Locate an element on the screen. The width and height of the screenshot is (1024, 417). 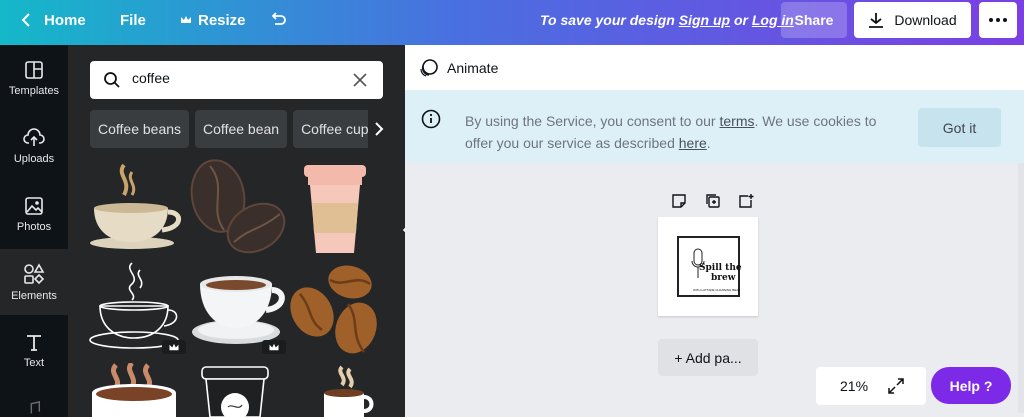
sidebar-item-label: Text is located at coordinates (34, 362).